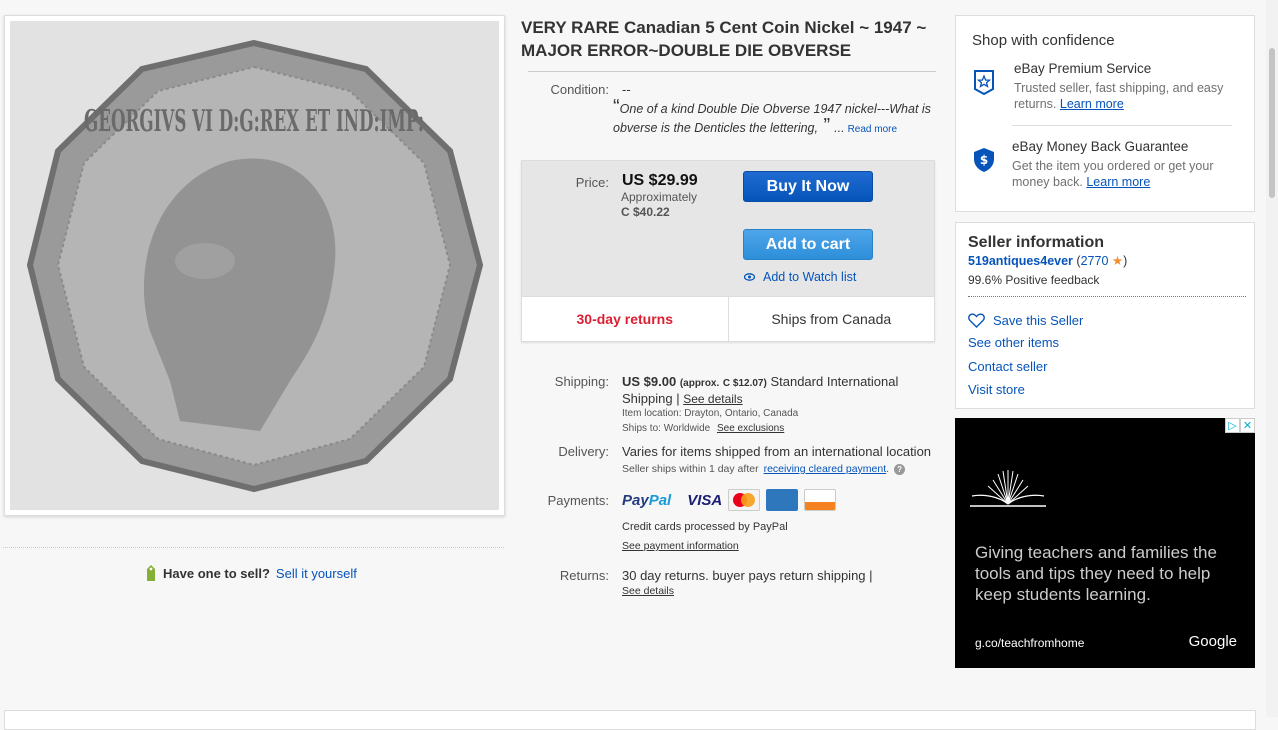  What do you see at coordinates (1043, 40) in the screenshot?
I see `panel-title: Shop with confidence` at bounding box center [1043, 40].